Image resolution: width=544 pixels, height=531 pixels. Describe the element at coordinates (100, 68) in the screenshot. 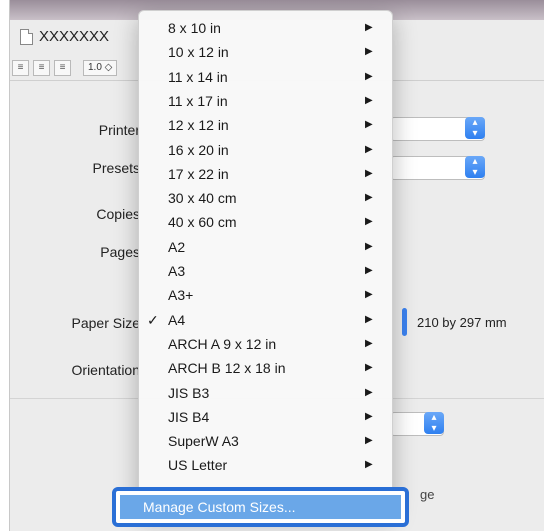

I see `line-spacing-select: 1.0 ◇` at that location.